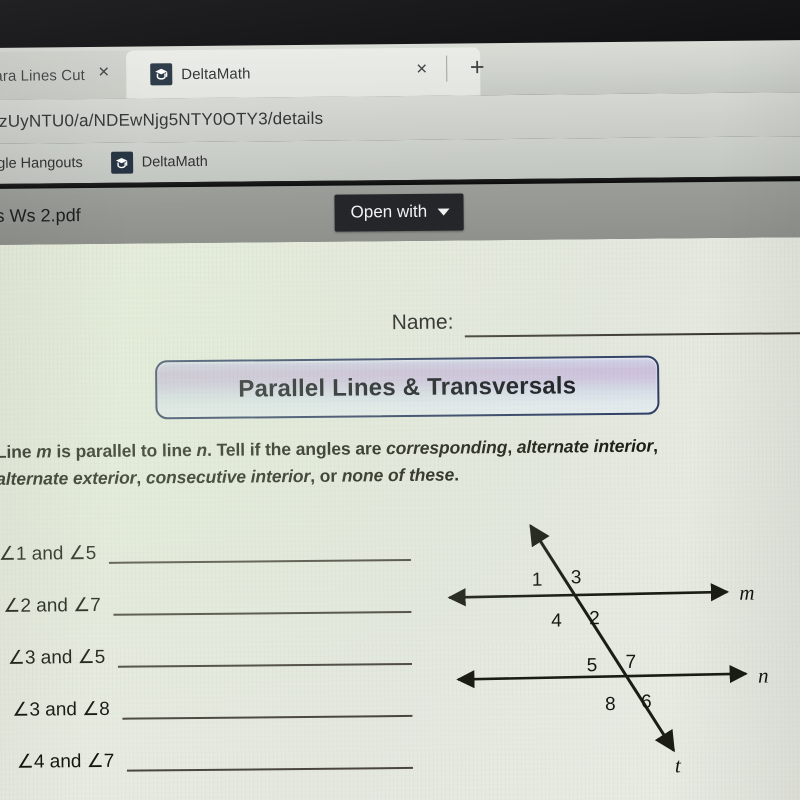 The height and width of the screenshot is (800, 800). Describe the element at coordinates (162, 120) in the screenshot. I see `url-text: MzUyNTU0/a/NDEwNjg5NTY0OTY3/details` at that location.